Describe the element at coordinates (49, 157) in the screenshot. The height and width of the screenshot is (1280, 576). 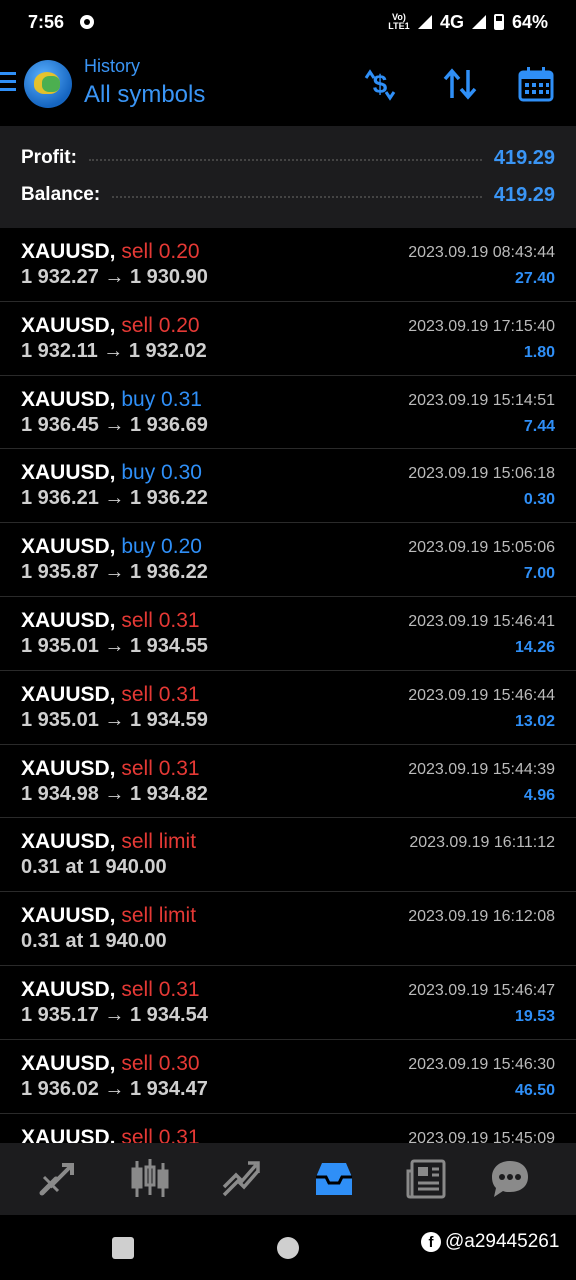
I see `profit-label: Profit:` at that location.